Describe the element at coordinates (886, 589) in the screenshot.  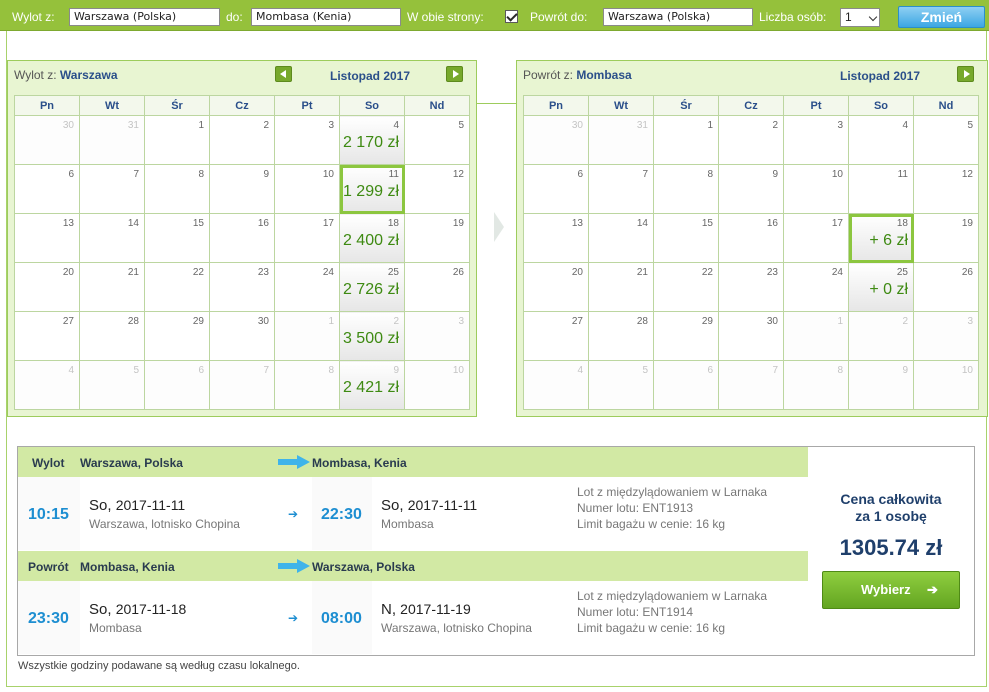
I see `choose-button-label: Wybierz` at that location.